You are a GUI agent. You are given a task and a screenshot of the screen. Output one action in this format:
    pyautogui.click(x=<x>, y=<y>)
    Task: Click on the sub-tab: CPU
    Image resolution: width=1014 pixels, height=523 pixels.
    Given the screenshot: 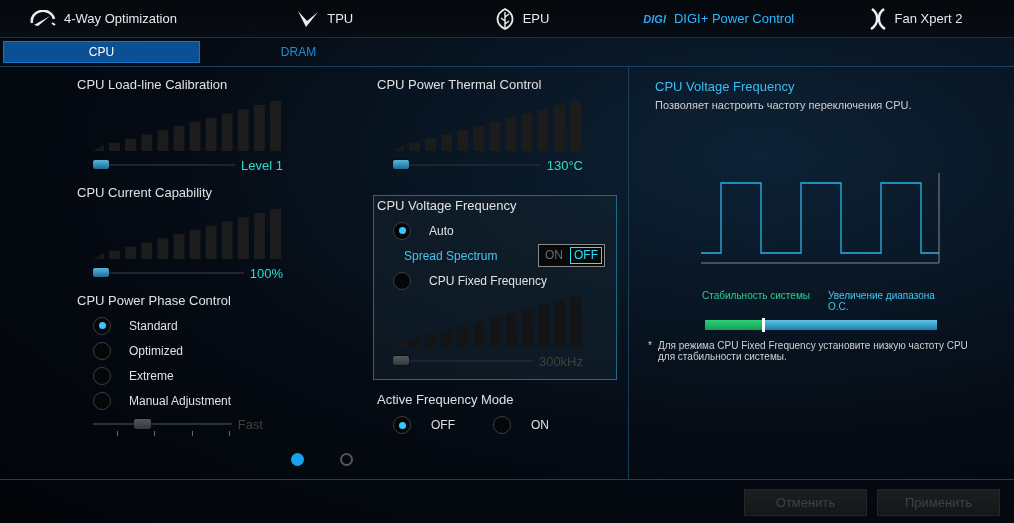 What is the action you would take?
    pyautogui.click(x=101, y=52)
    